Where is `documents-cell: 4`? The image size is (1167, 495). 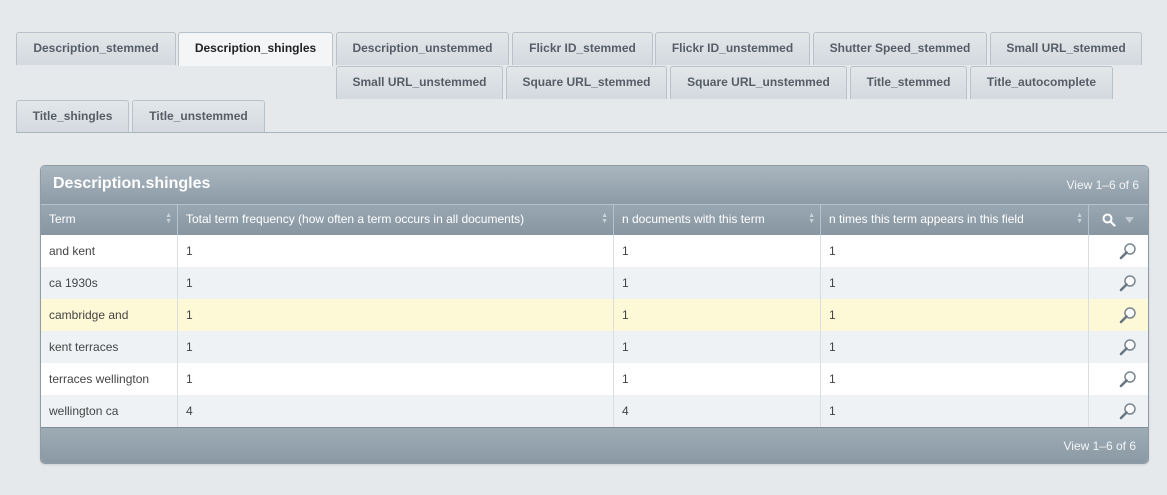
documents-cell: 4 is located at coordinates (717, 411).